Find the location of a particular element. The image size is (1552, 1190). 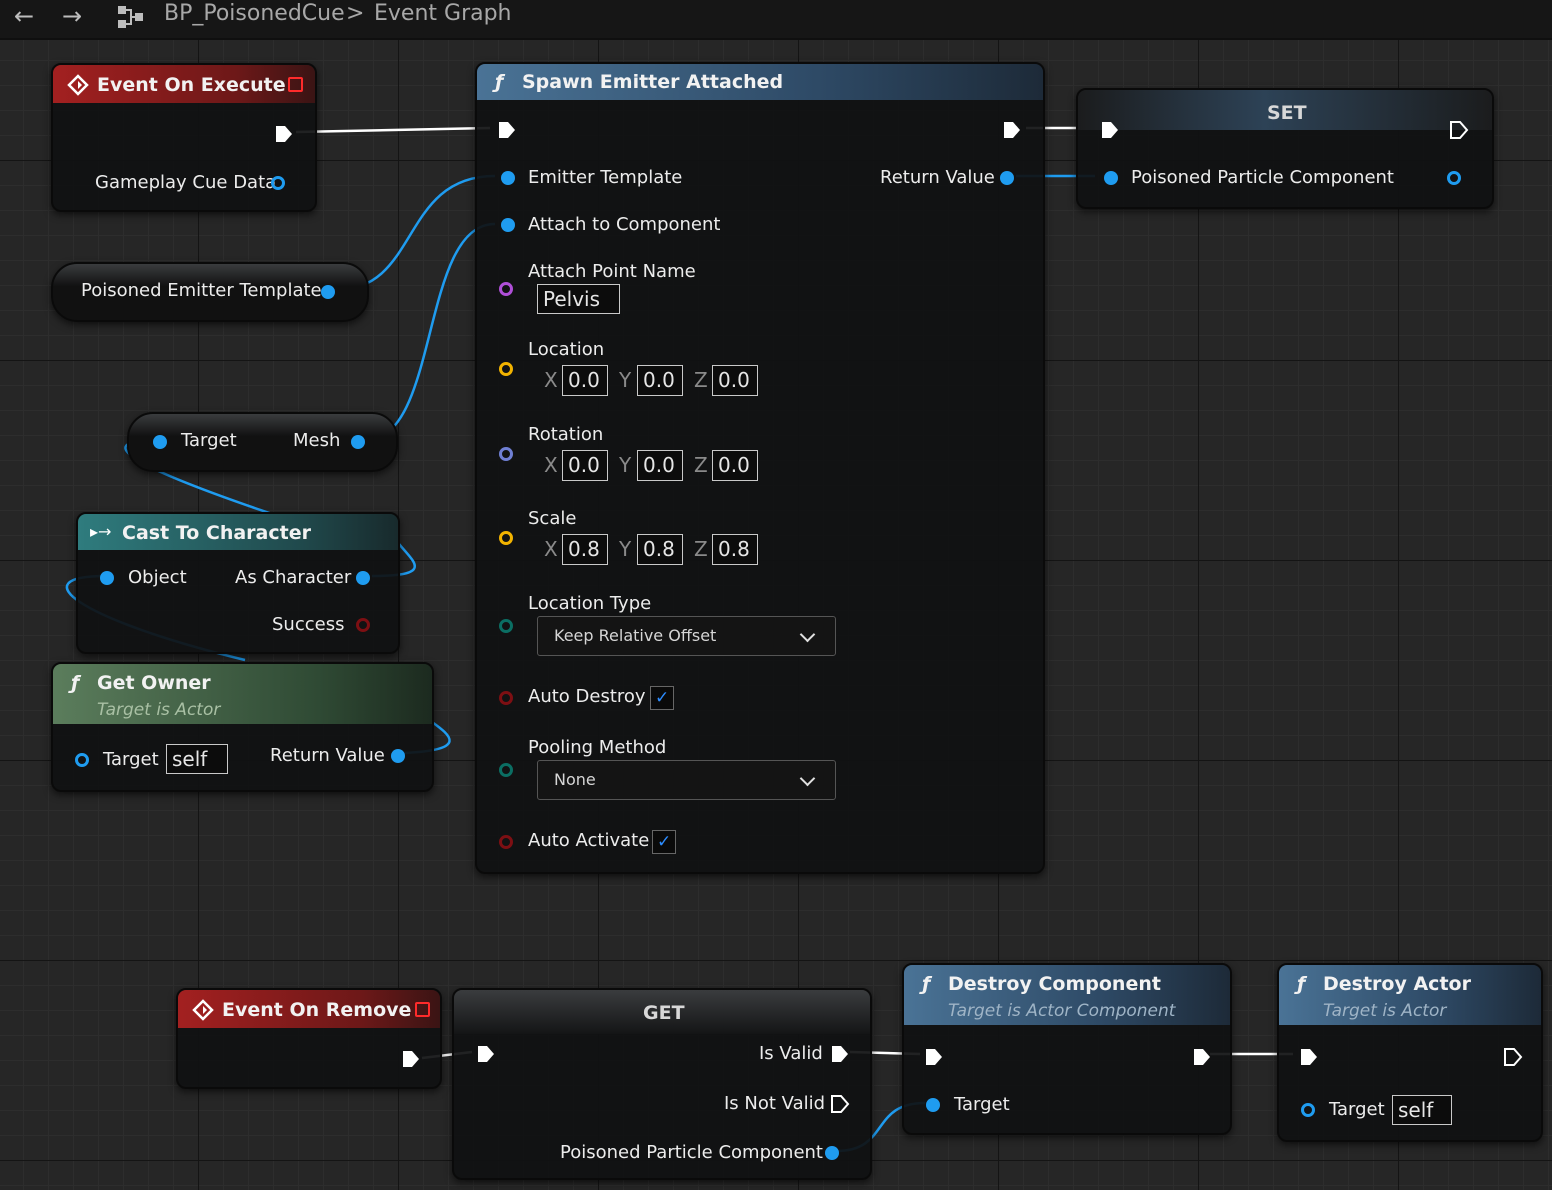

cast-object-pin is located at coordinates (107, 578).